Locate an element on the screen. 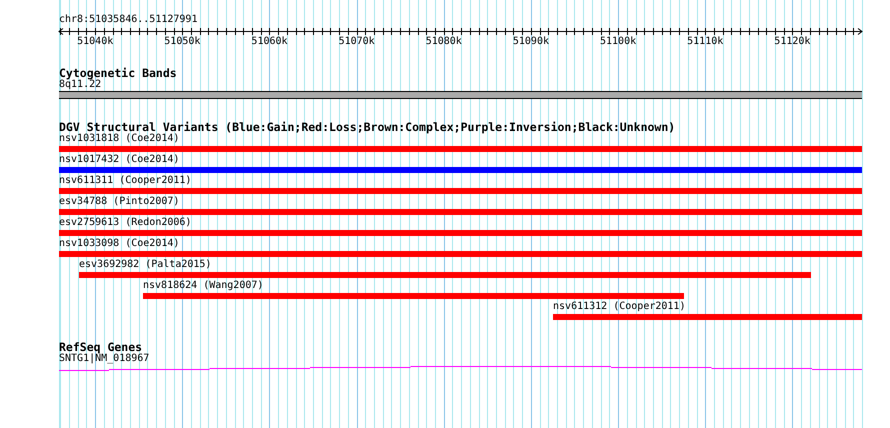 Image resolution: width=890 pixels, height=428 pixels. track-title: Cytogenetic Bands is located at coordinates (118, 73).